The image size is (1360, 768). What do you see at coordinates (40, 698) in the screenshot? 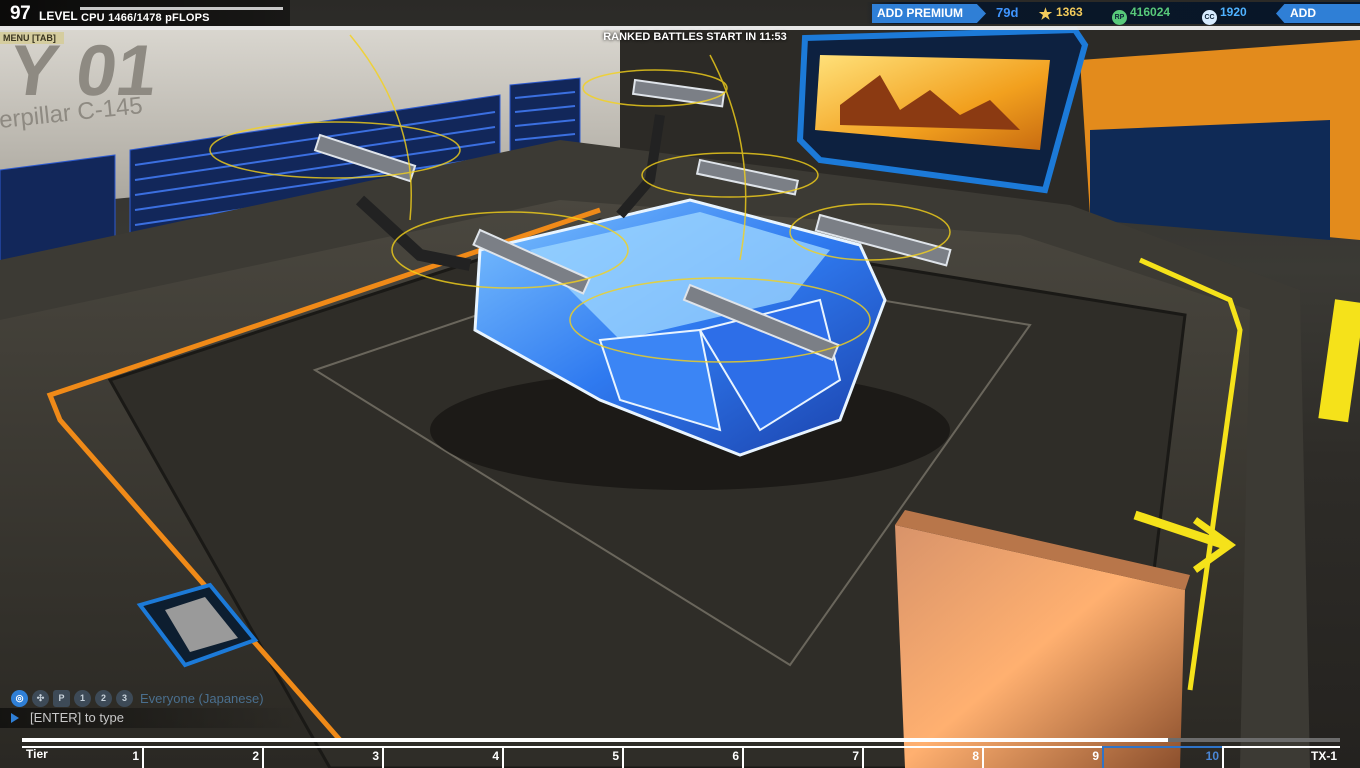
I see `clan-icon: ✣` at bounding box center [40, 698].